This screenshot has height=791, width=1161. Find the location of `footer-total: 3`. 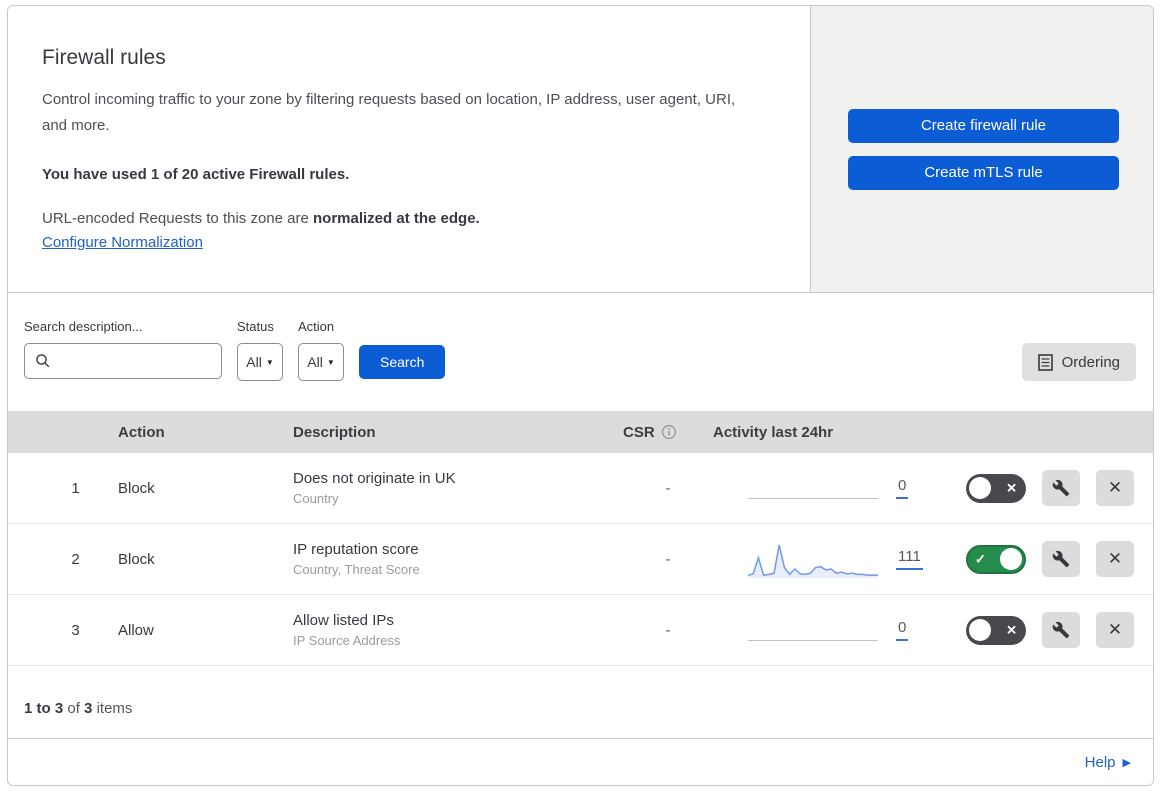

footer-total: 3 is located at coordinates (88, 708).